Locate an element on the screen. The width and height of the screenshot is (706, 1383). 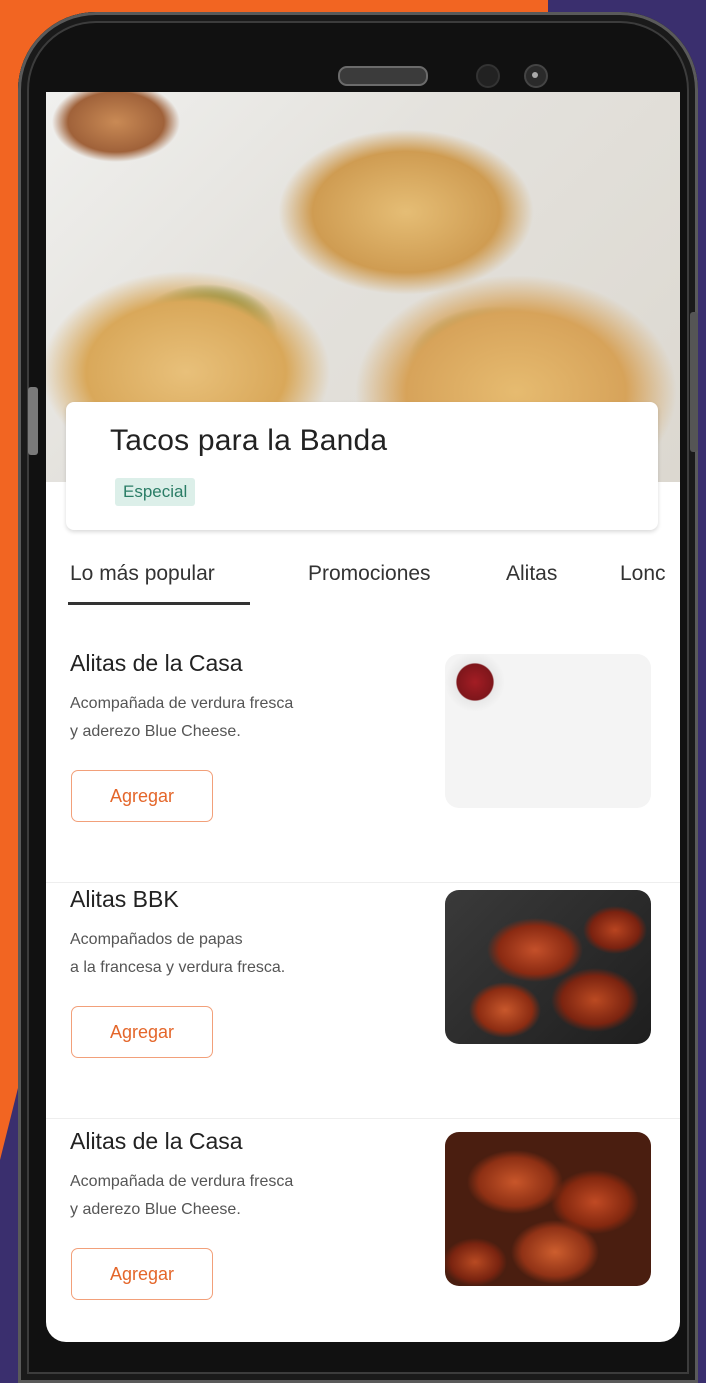
tab-alitas: Alitas is located at coordinates (531, 574).